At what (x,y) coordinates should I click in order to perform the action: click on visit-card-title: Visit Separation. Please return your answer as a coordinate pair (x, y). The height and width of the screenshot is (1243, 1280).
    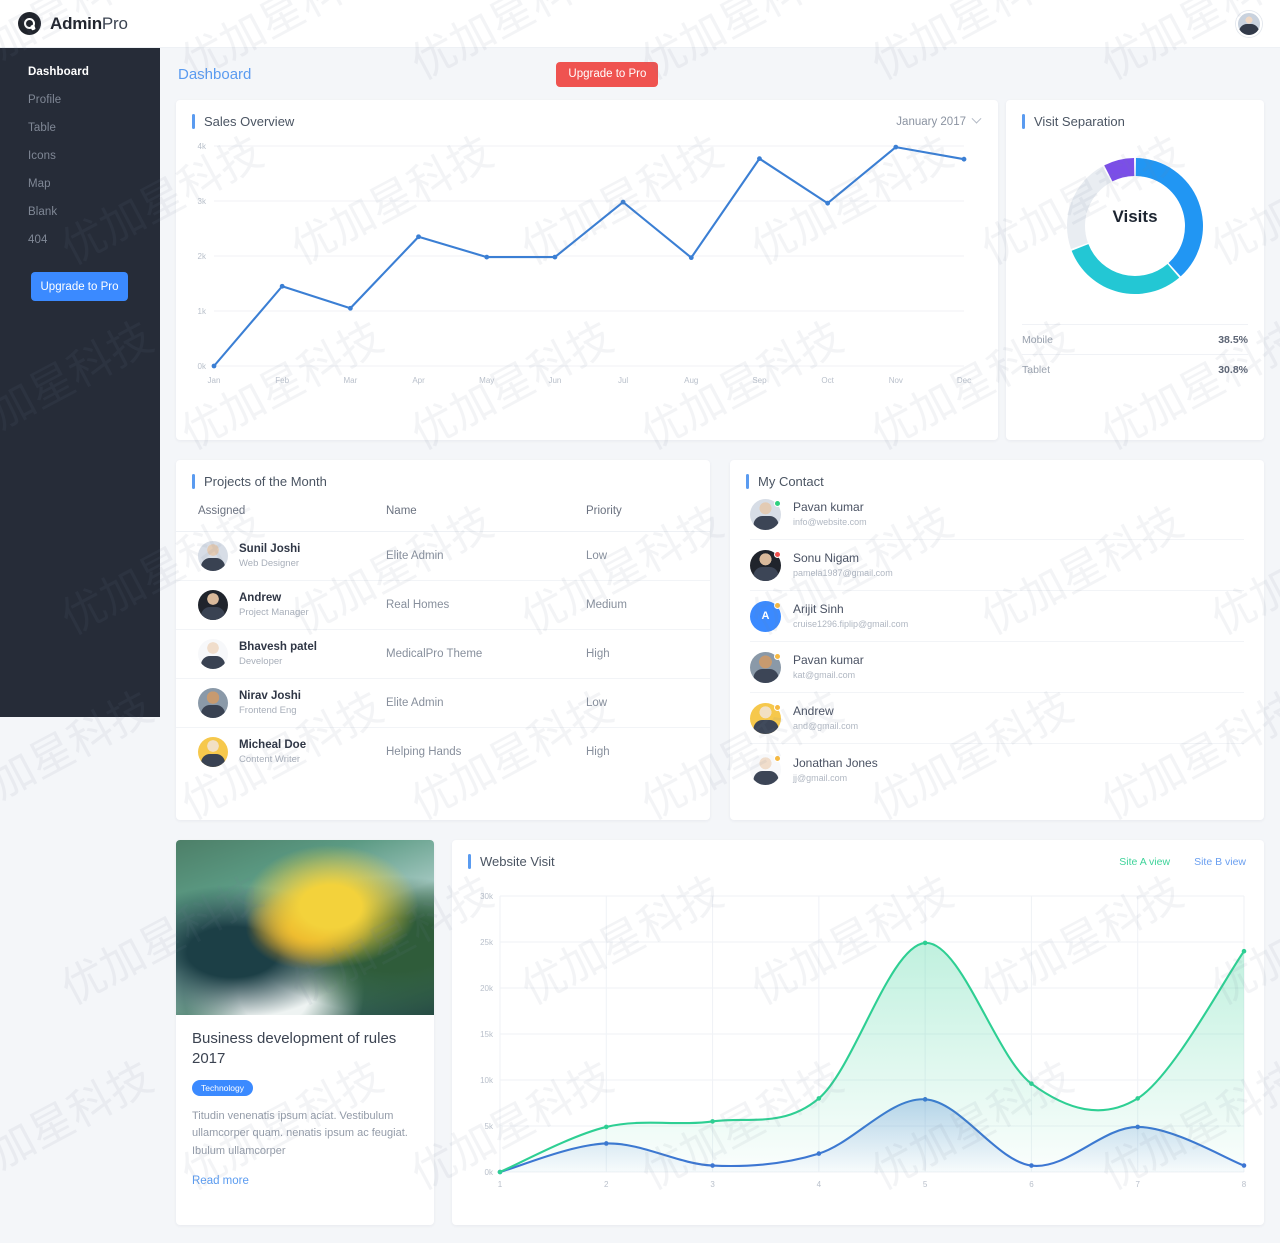
    Looking at the image, I should click on (1079, 121).